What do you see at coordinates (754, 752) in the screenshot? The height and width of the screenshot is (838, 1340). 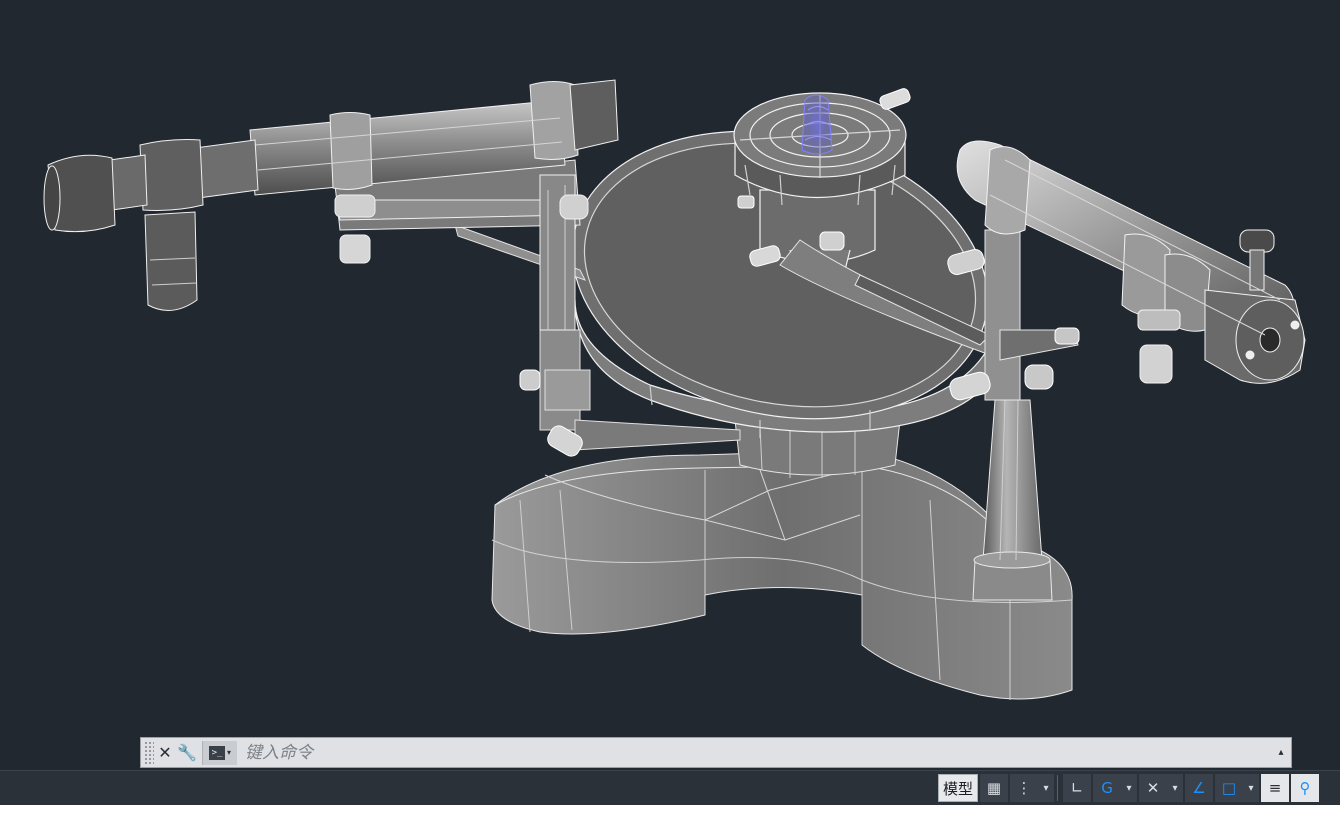 I see `command-input` at bounding box center [754, 752].